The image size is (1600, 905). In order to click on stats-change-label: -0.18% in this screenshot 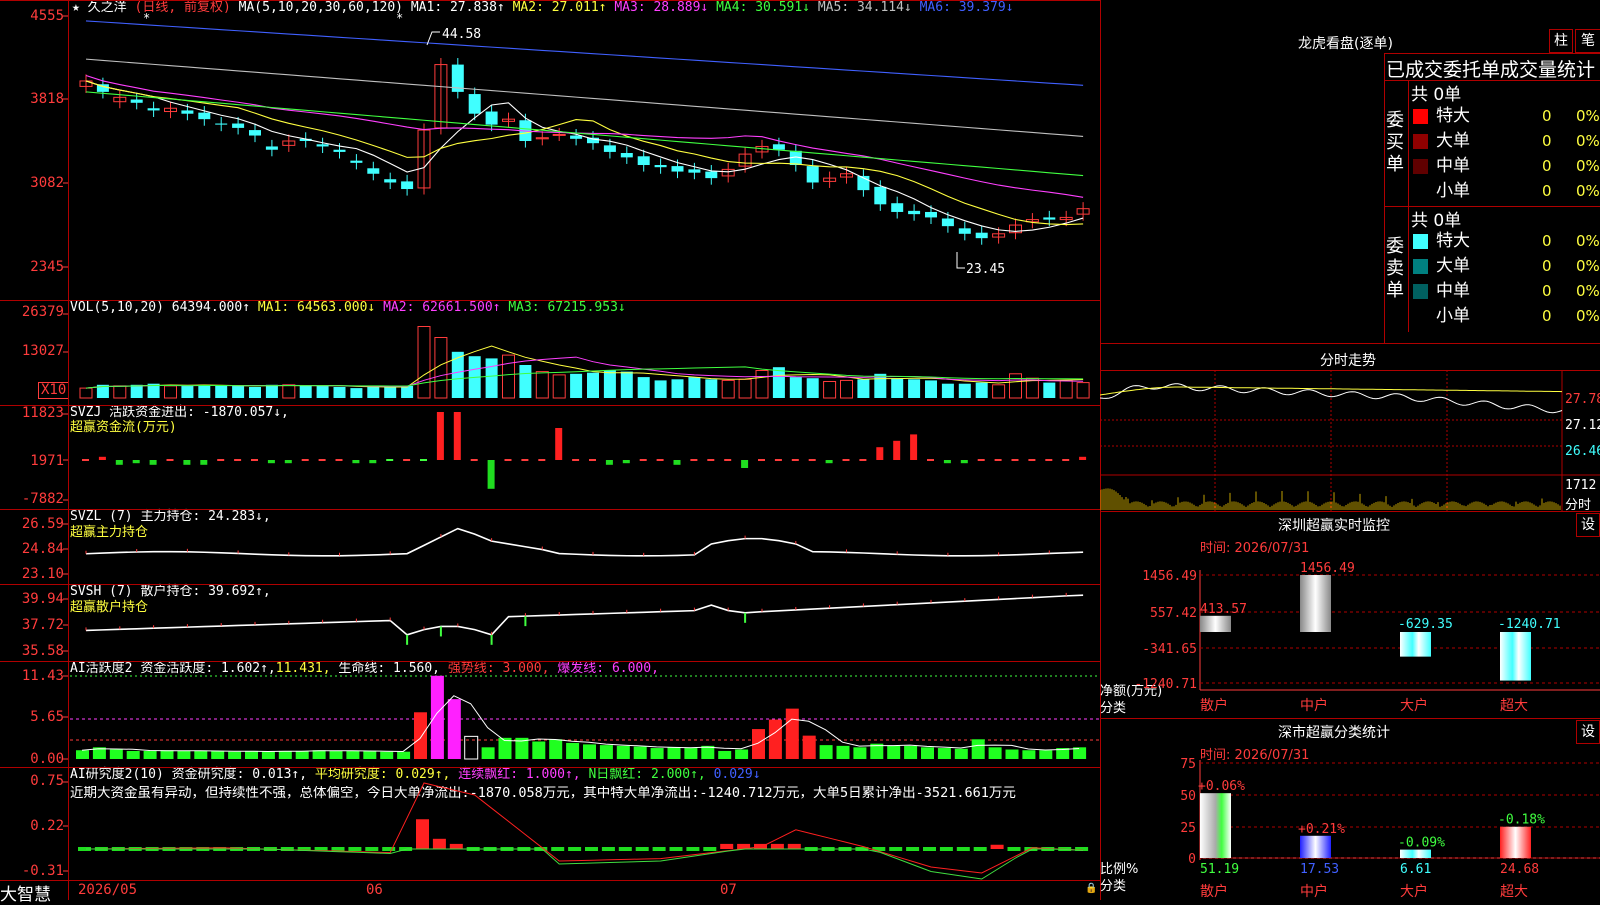, I will do `click(1521, 820)`.